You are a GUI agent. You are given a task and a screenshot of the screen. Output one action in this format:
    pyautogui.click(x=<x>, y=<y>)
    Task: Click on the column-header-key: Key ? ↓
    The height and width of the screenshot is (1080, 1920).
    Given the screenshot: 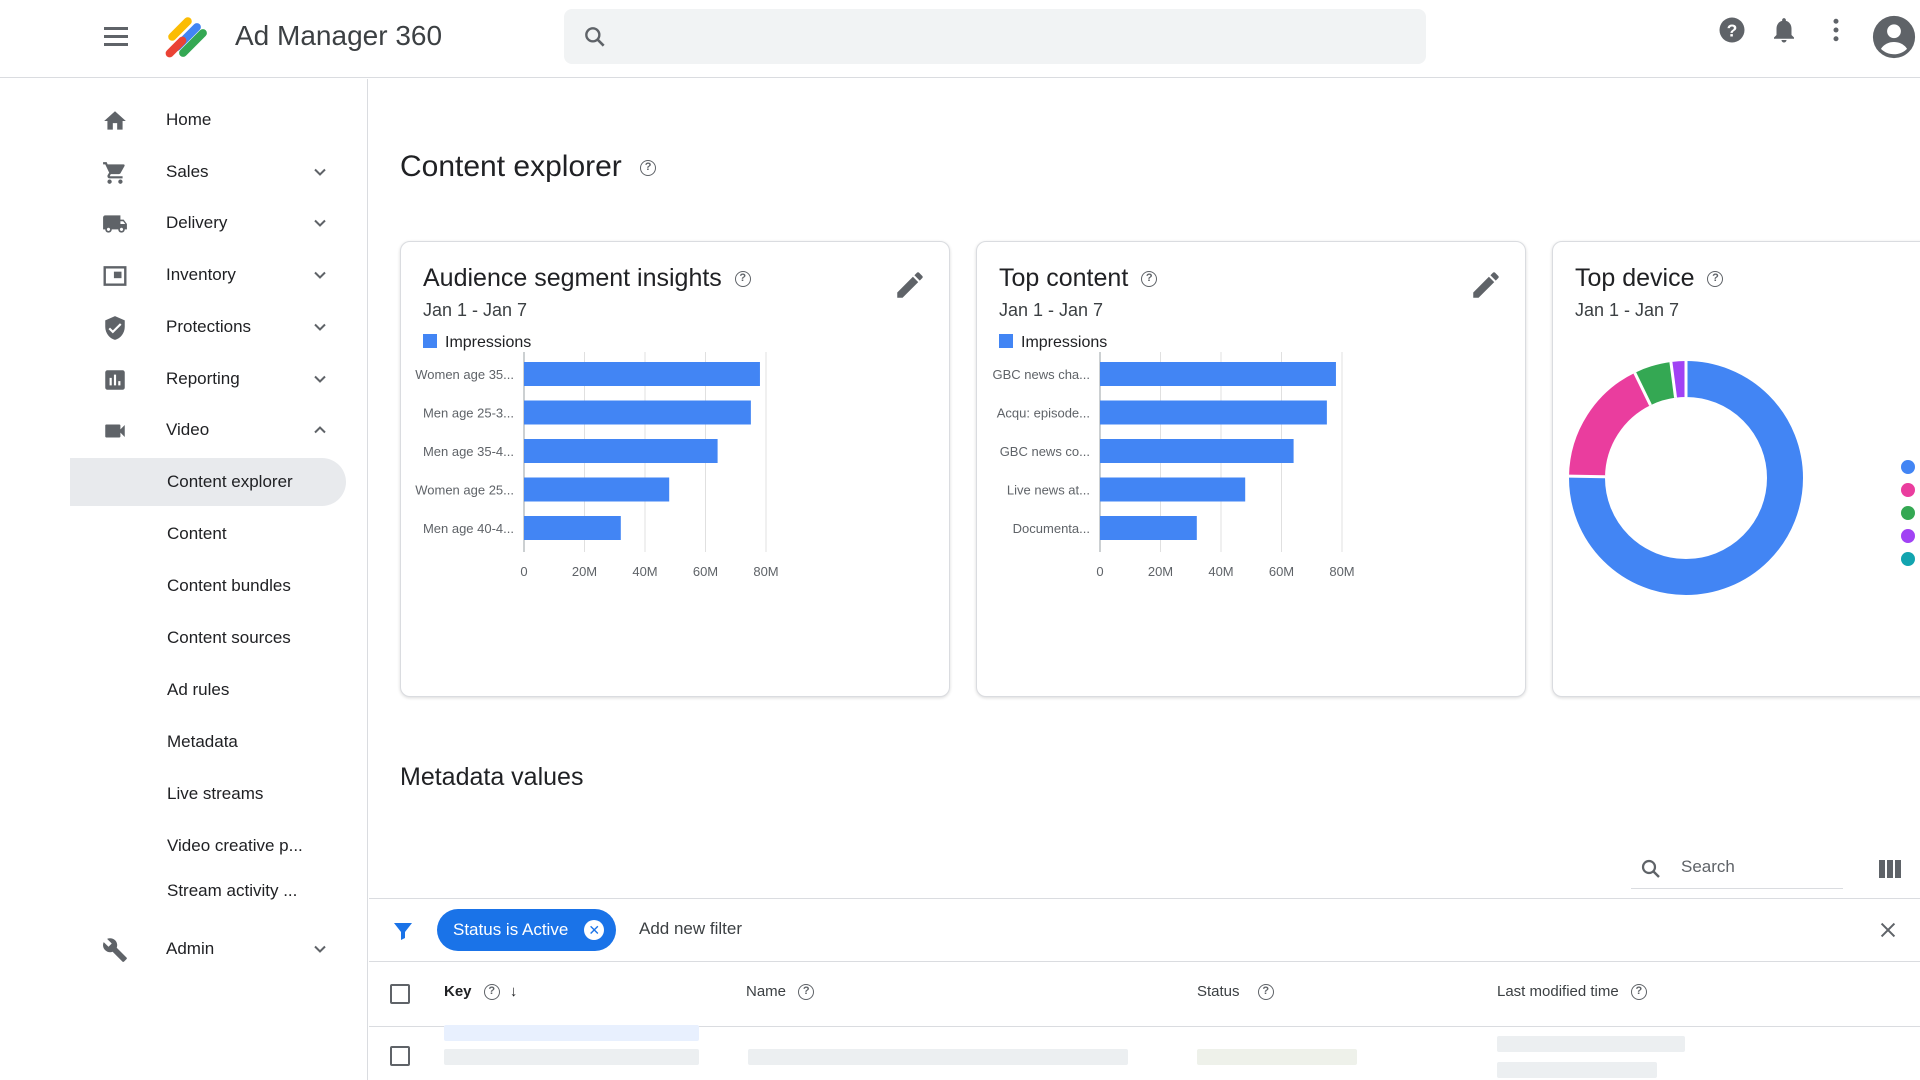 What is the action you would take?
    pyautogui.click(x=481, y=992)
    